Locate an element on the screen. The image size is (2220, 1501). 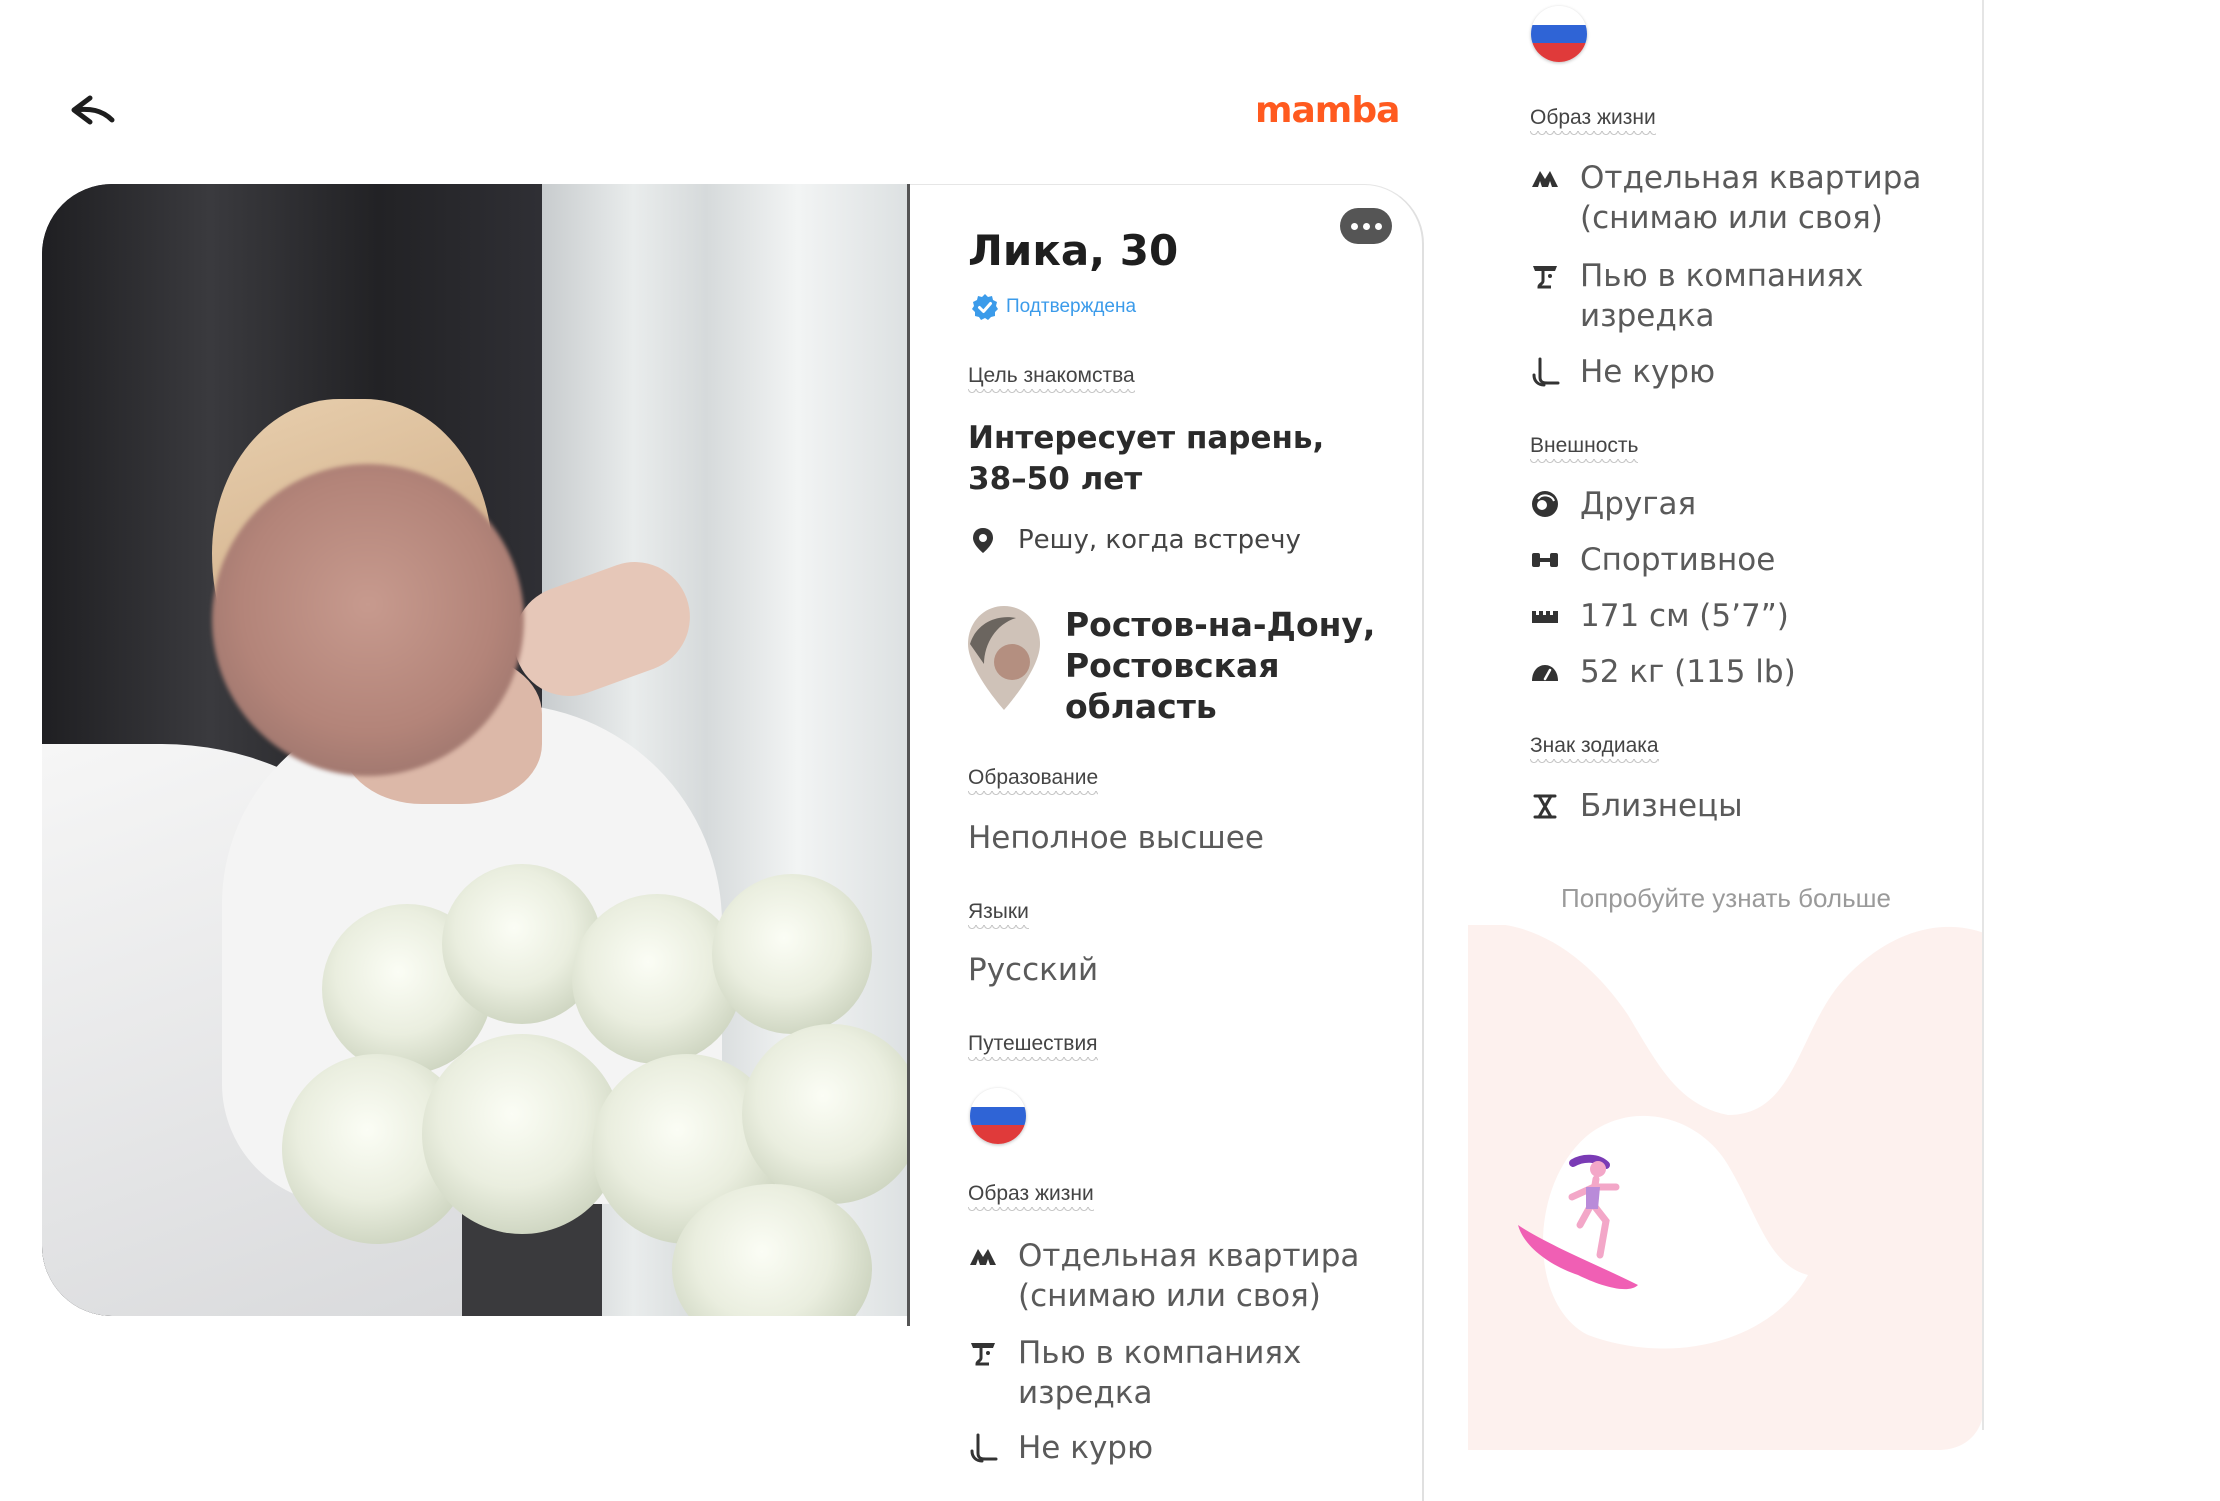
appearance-text: 171 см (5’7”) is located at coordinates (1684, 616).